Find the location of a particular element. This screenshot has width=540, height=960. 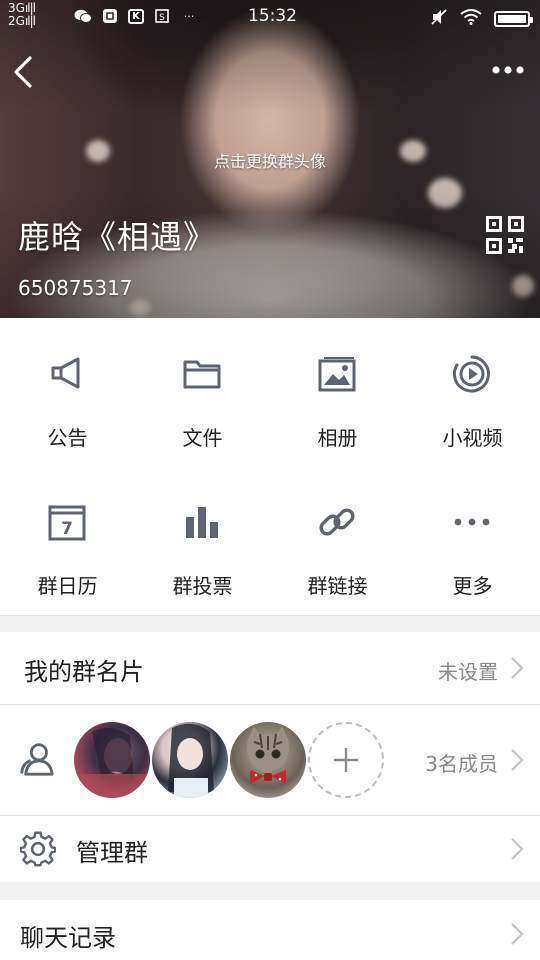

more-features-label: 更多 is located at coordinates (472, 586).